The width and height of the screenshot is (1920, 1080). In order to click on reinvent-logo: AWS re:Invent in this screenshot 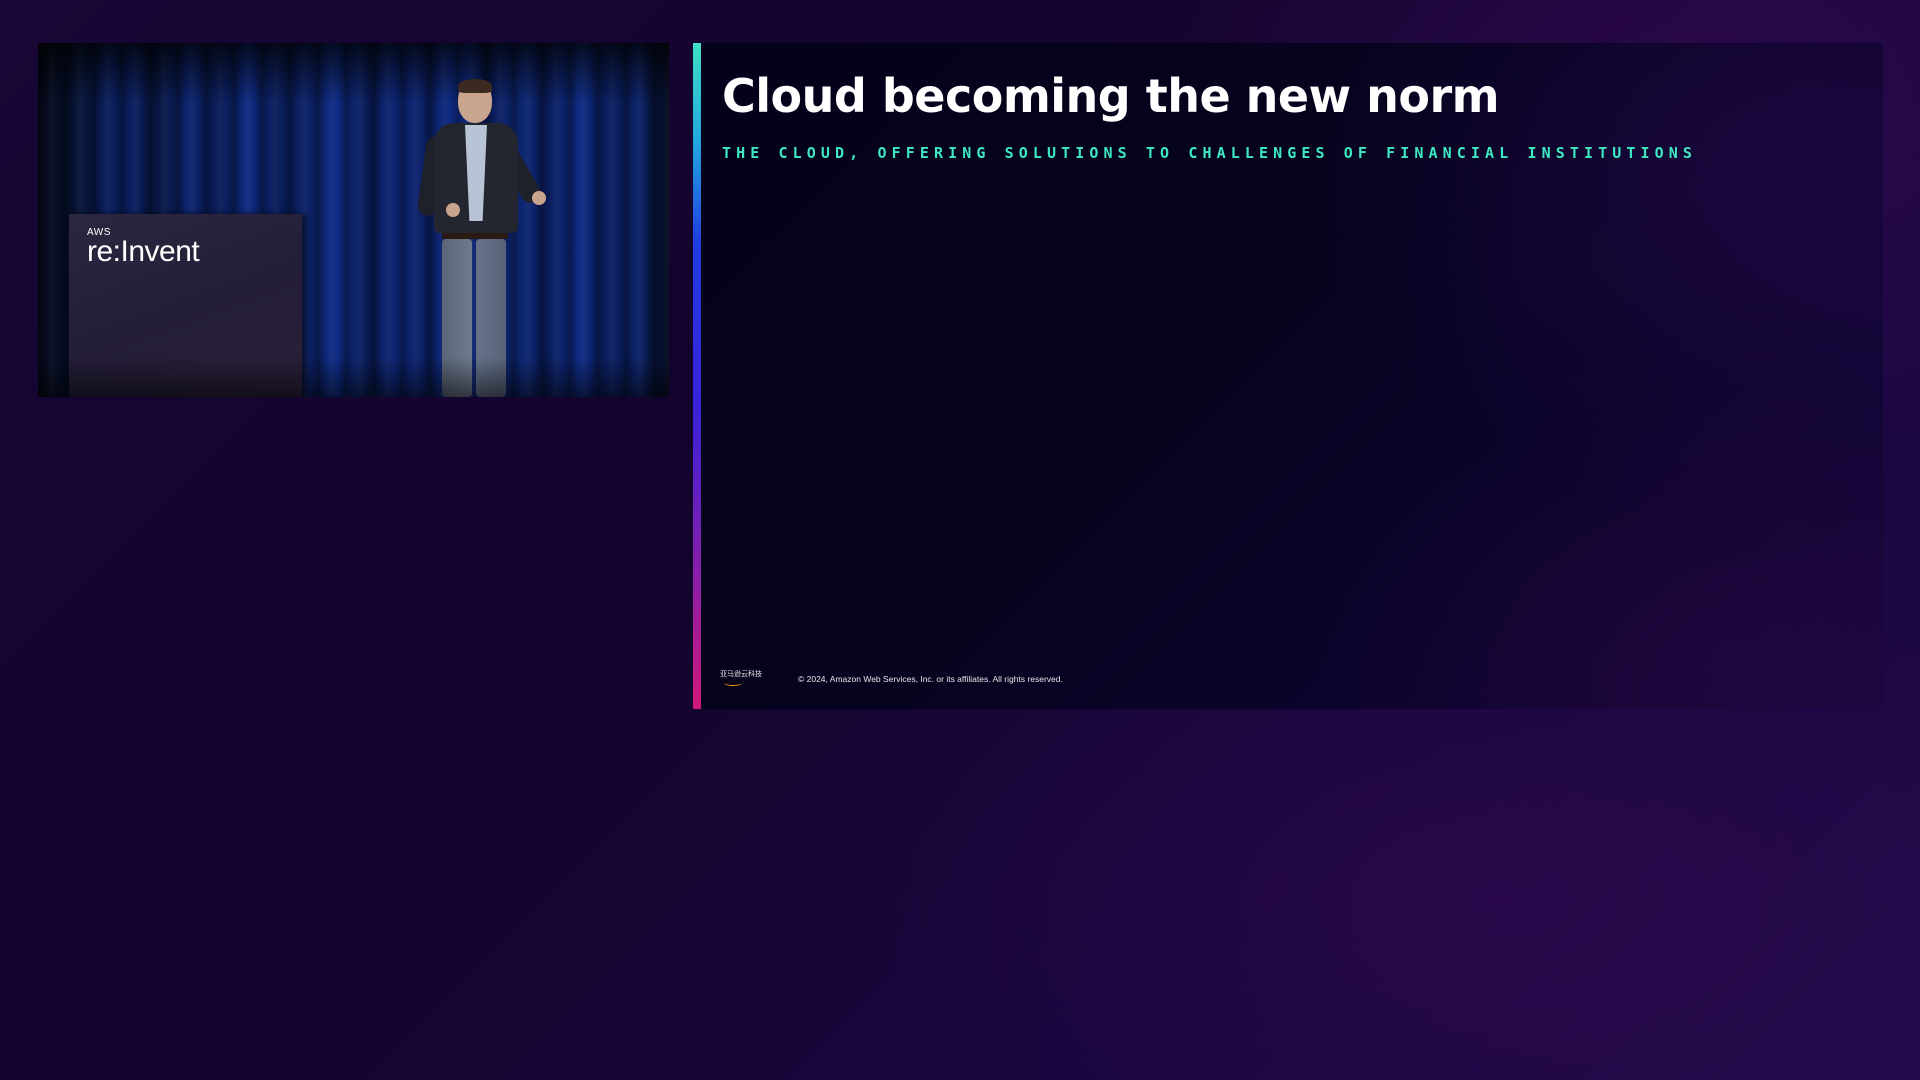, I will do `click(143, 248)`.